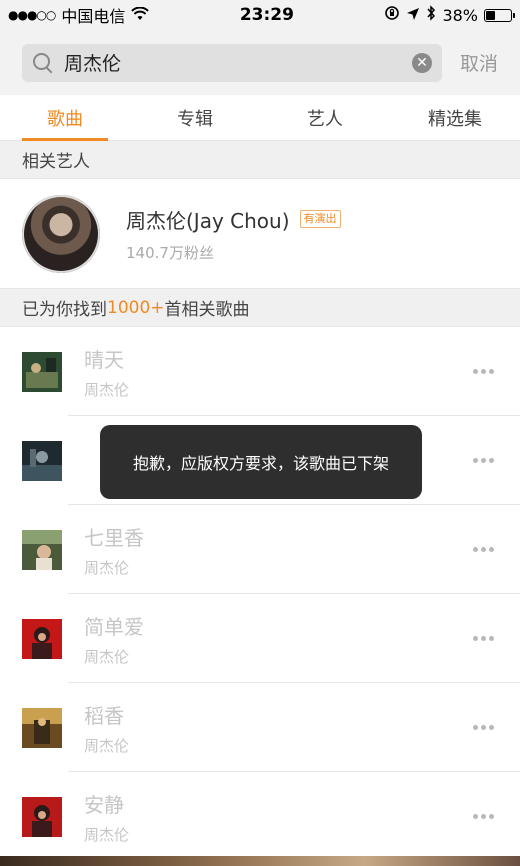 This screenshot has height=866, width=520. Describe the element at coordinates (195, 117) in the screenshot. I see `tab-albums: 专辑` at that location.